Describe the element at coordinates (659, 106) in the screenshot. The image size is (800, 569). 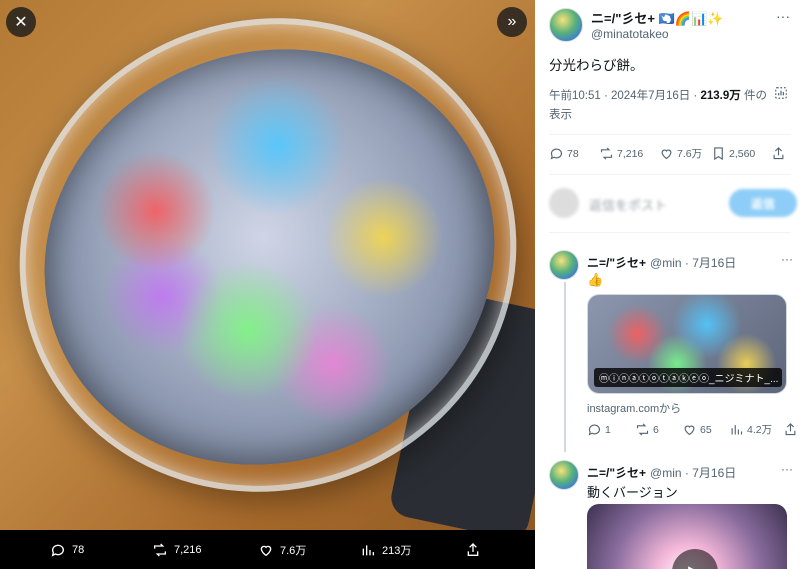
I see `tweet-meta: 午前10:51 · 2024年7月16日 · 213.9万 件の表示` at that location.